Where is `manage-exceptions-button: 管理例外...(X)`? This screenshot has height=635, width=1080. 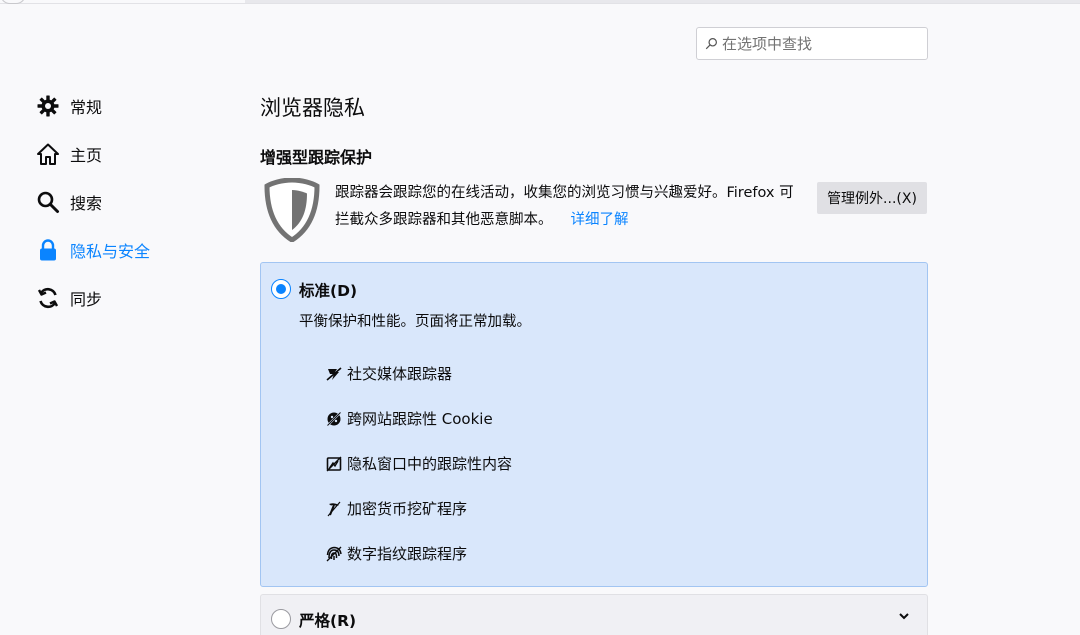 manage-exceptions-button: 管理例外...(X) is located at coordinates (872, 198).